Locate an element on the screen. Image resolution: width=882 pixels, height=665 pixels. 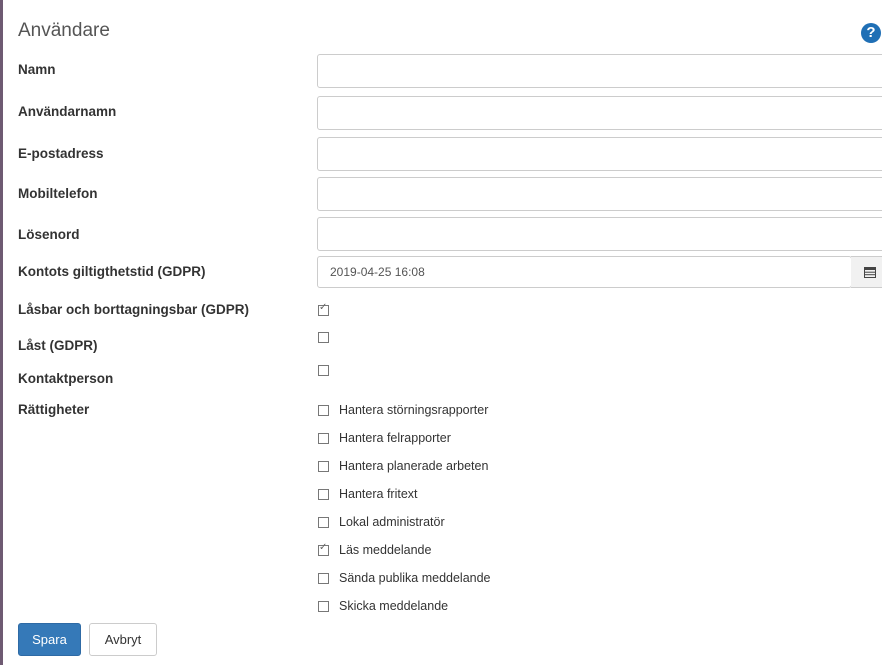
right-label-planned: Hantera planerade arbeten is located at coordinates (414, 466).